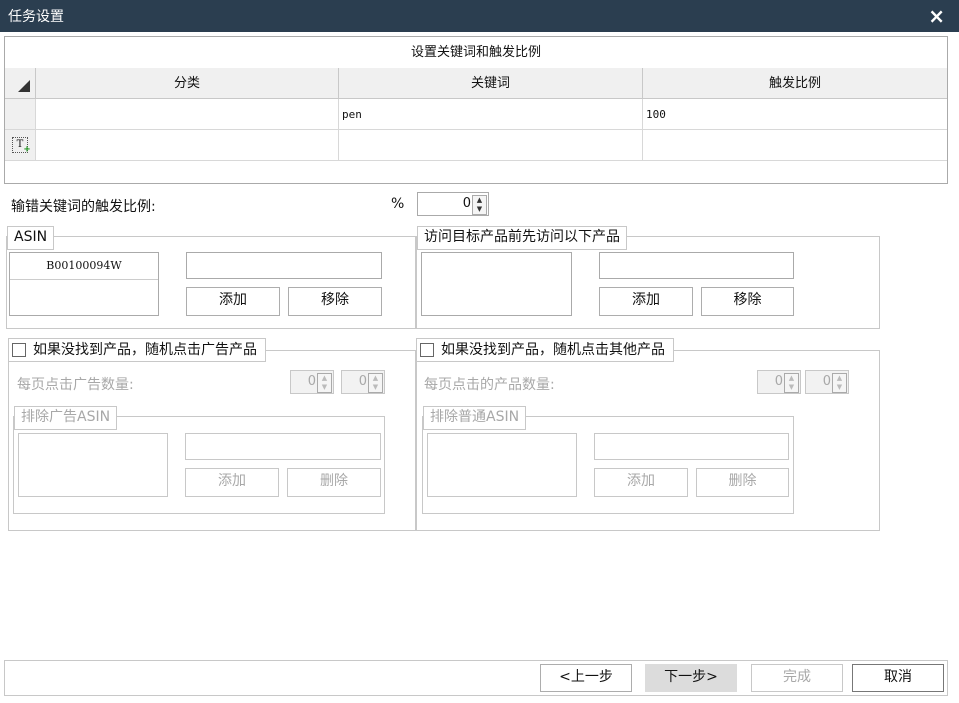 The width and height of the screenshot is (959, 703). What do you see at coordinates (586, 678) in the screenshot?
I see `prev-button: <上一步` at bounding box center [586, 678].